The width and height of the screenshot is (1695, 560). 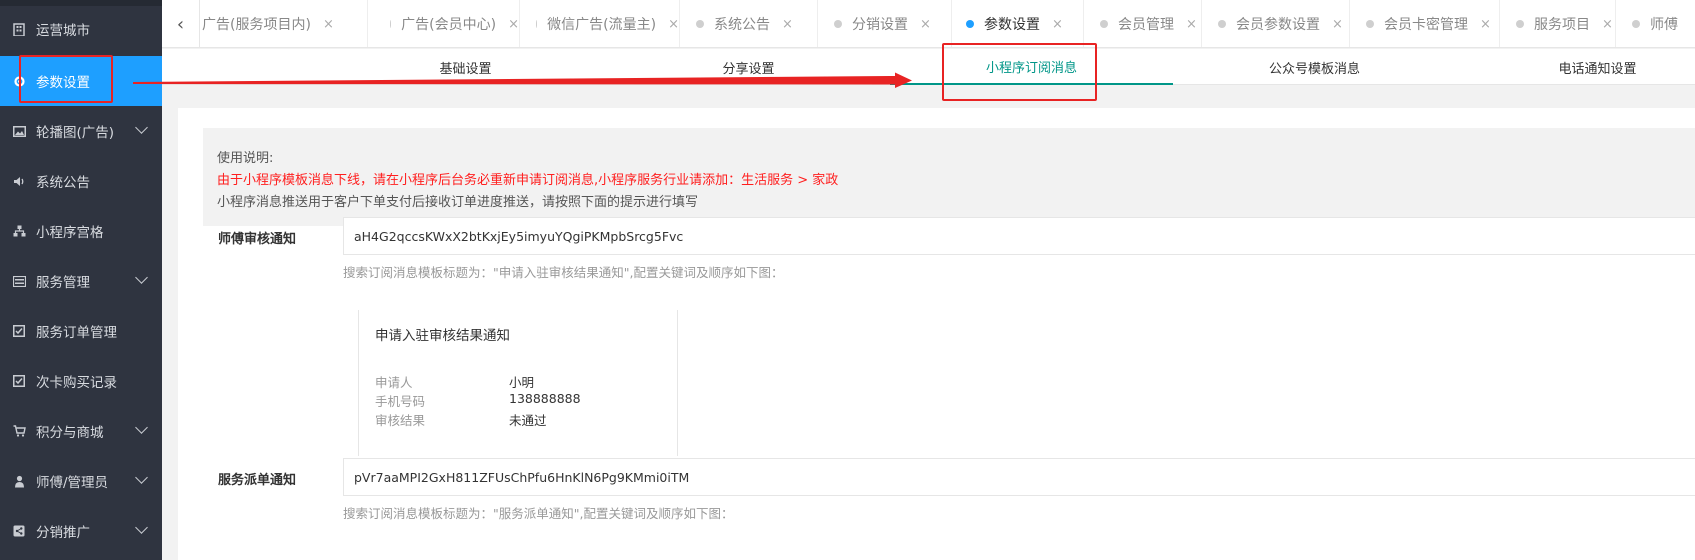 I want to click on subtab-official-account-template: 公众号模板消息, so click(x=1314, y=67).